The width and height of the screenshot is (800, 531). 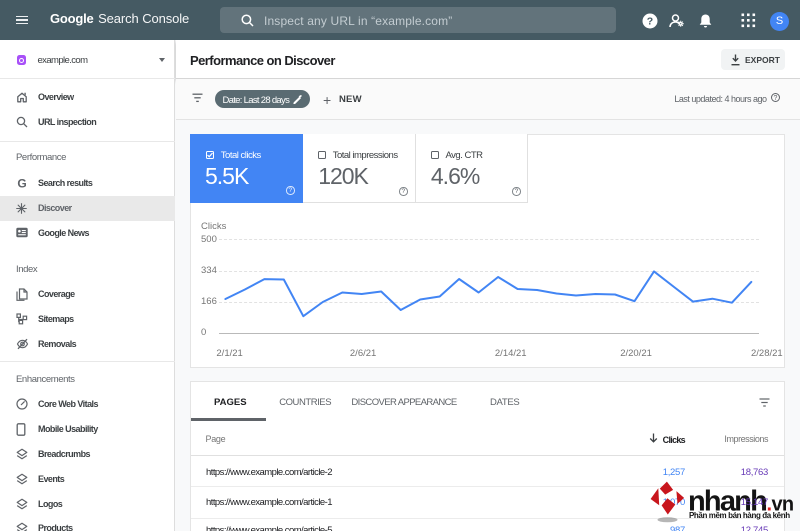 I want to click on svg-text: G, so click(x=21, y=183).